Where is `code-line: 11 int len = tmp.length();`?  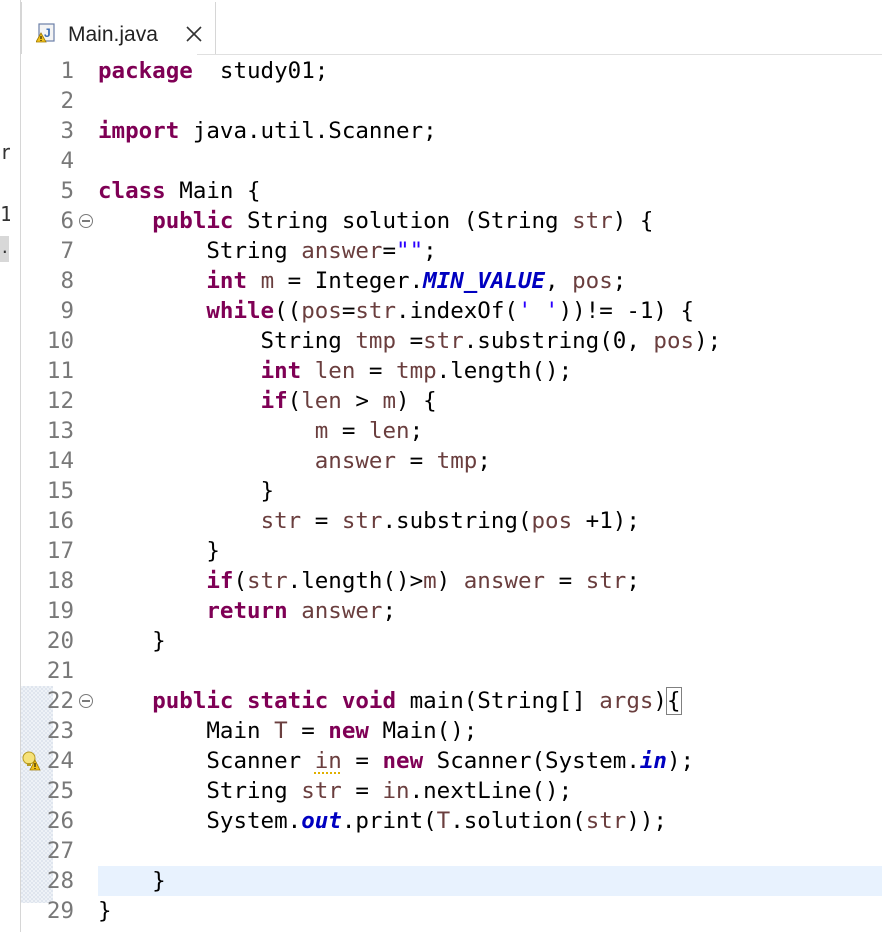
code-line: 11 int len = tmp.length(); is located at coordinates (451, 371).